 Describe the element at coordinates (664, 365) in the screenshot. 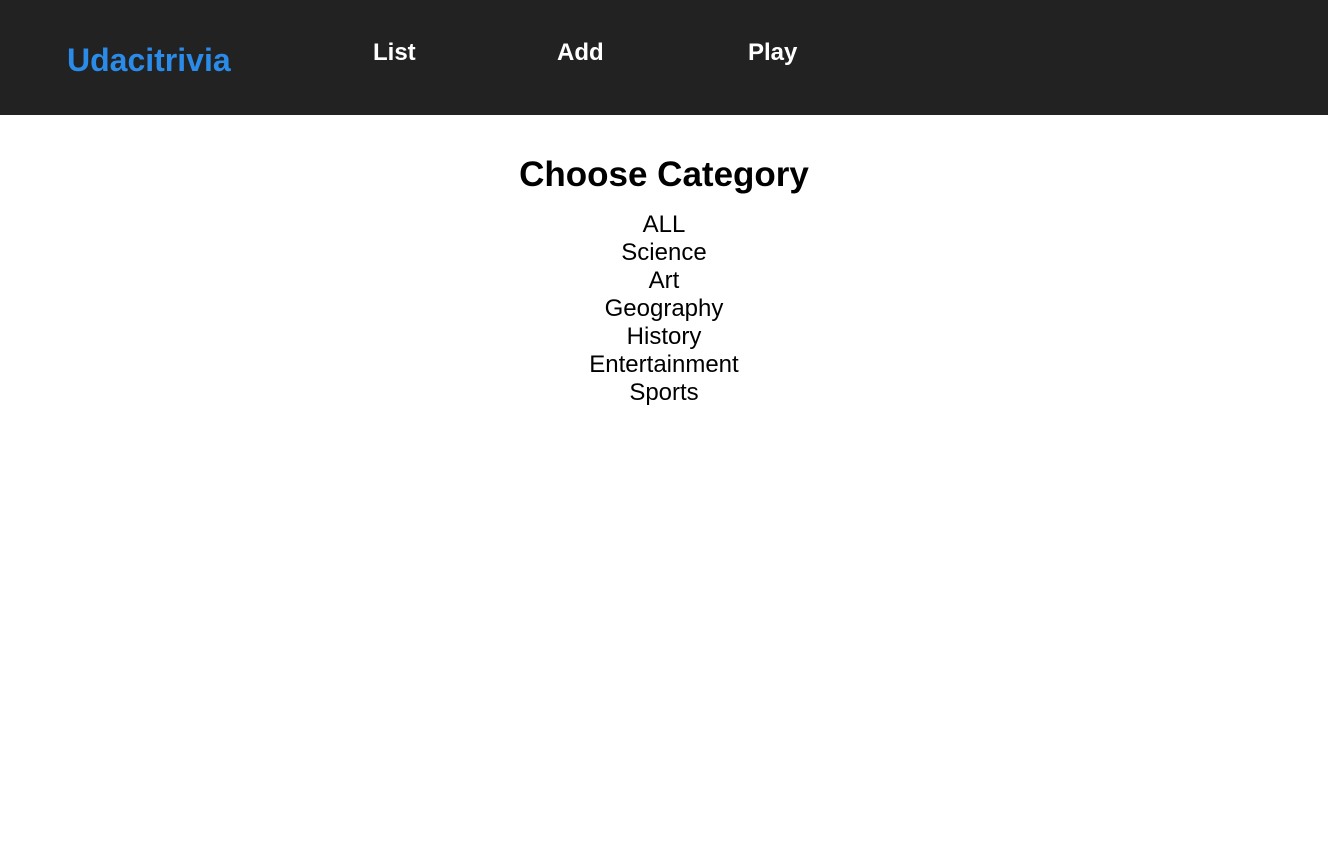

I see `category-entertainment: Entertainment` at that location.